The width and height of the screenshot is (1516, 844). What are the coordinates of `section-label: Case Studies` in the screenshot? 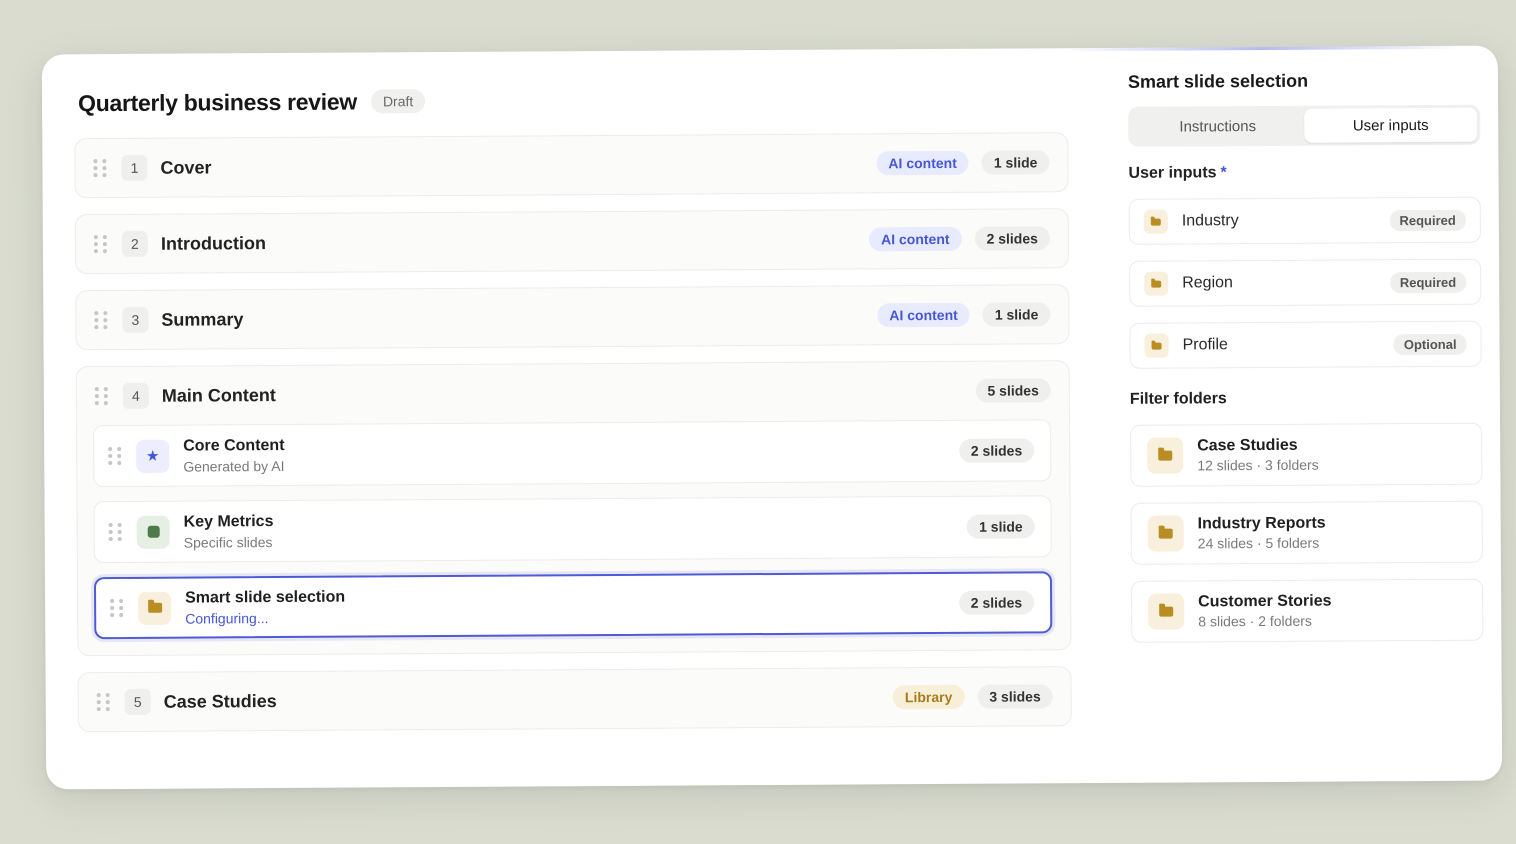 It's located at (220, 701).